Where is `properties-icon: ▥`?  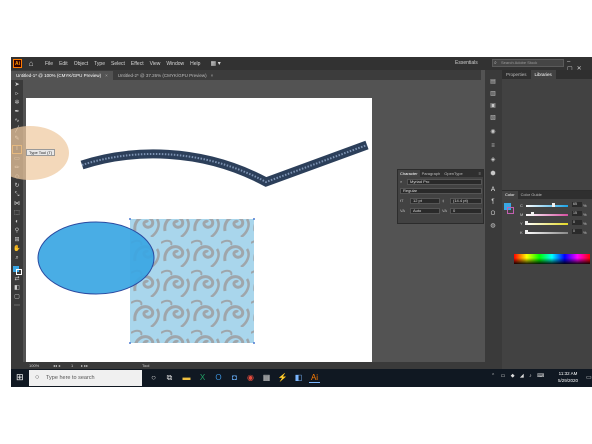
properties-icon: ▥ is located at coordinates (493, 94).